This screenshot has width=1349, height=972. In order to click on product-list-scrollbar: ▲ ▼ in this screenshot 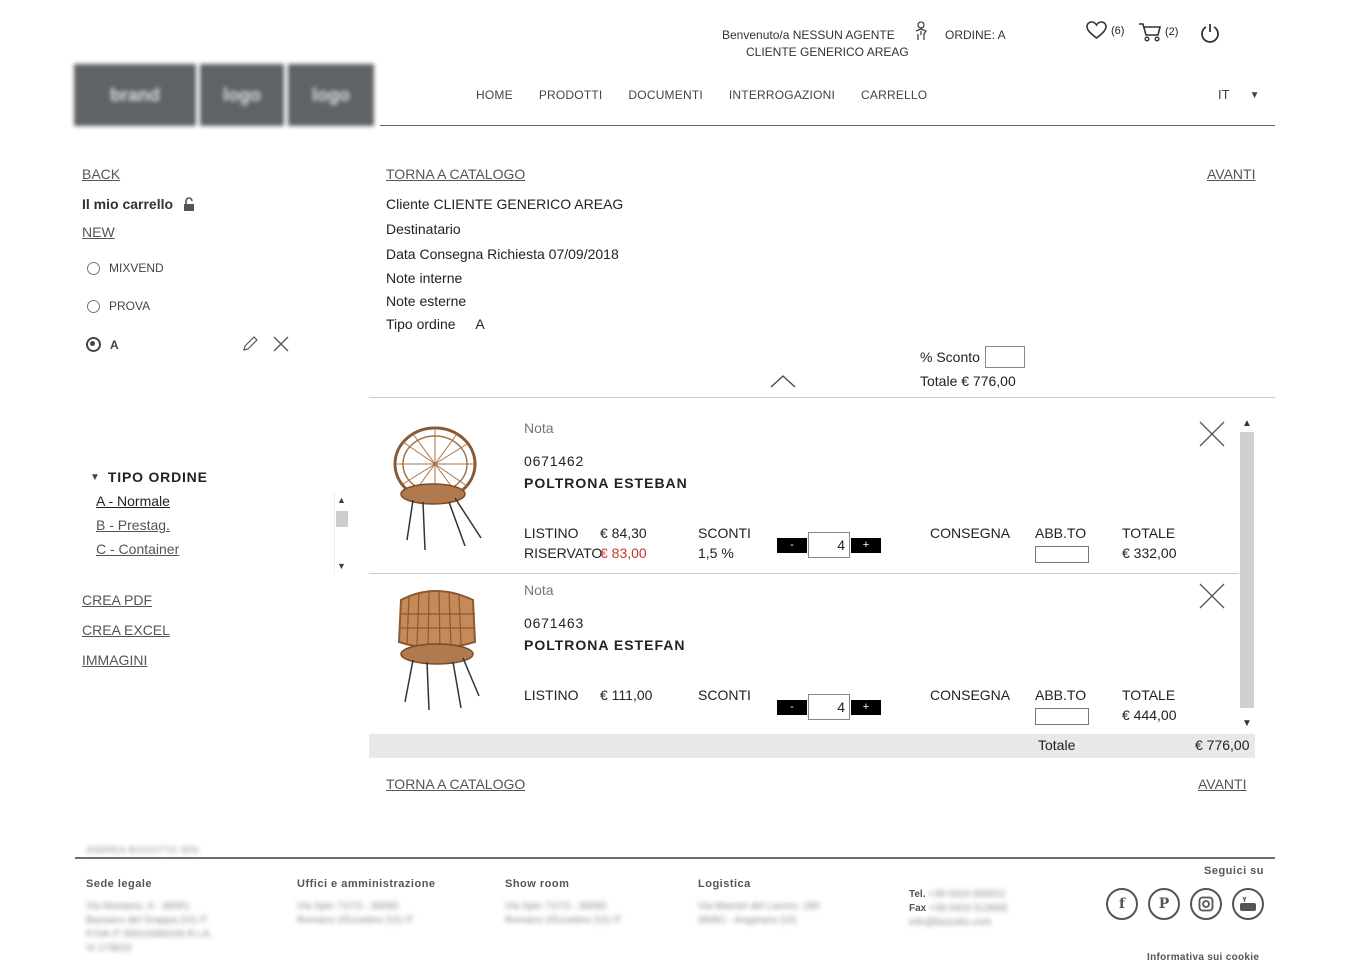, I will do `click(1247, 575)`.